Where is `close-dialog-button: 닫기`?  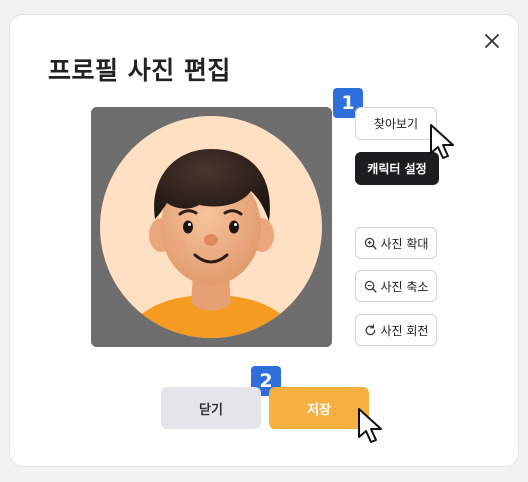
close-dialog-button: 닫기 is located at coordinates (211, 408).